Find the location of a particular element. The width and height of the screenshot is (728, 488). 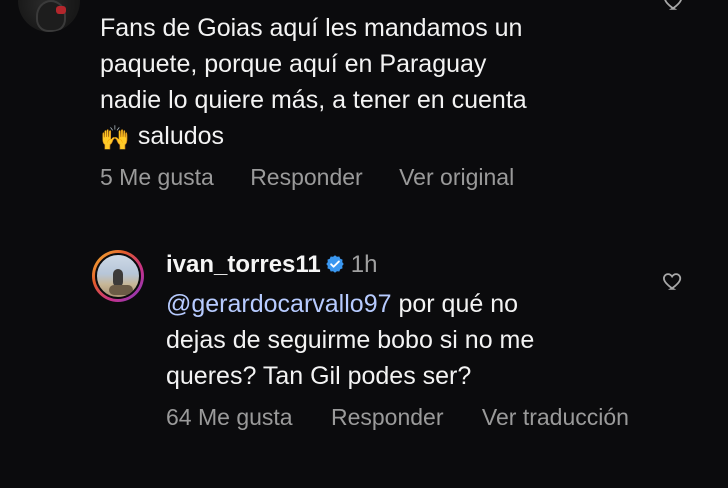

username: ivan_torres11 is located at coordinates (243, 264).